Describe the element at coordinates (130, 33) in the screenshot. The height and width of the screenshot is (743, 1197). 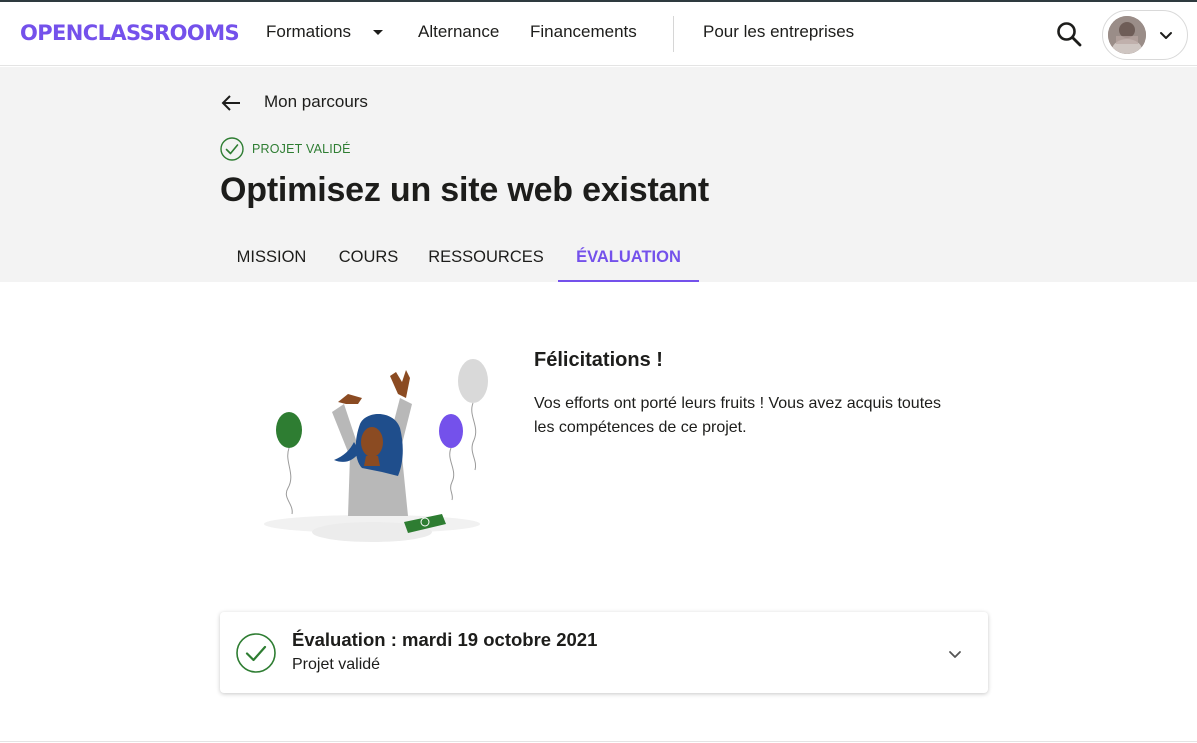
I see `openclassrooms-logo: OPENCLASSROOMS` at that location.